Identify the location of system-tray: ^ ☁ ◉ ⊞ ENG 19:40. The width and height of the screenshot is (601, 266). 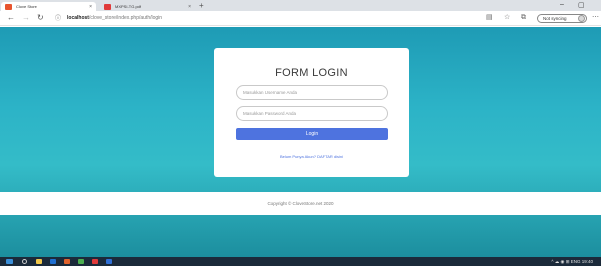
(572, 261).